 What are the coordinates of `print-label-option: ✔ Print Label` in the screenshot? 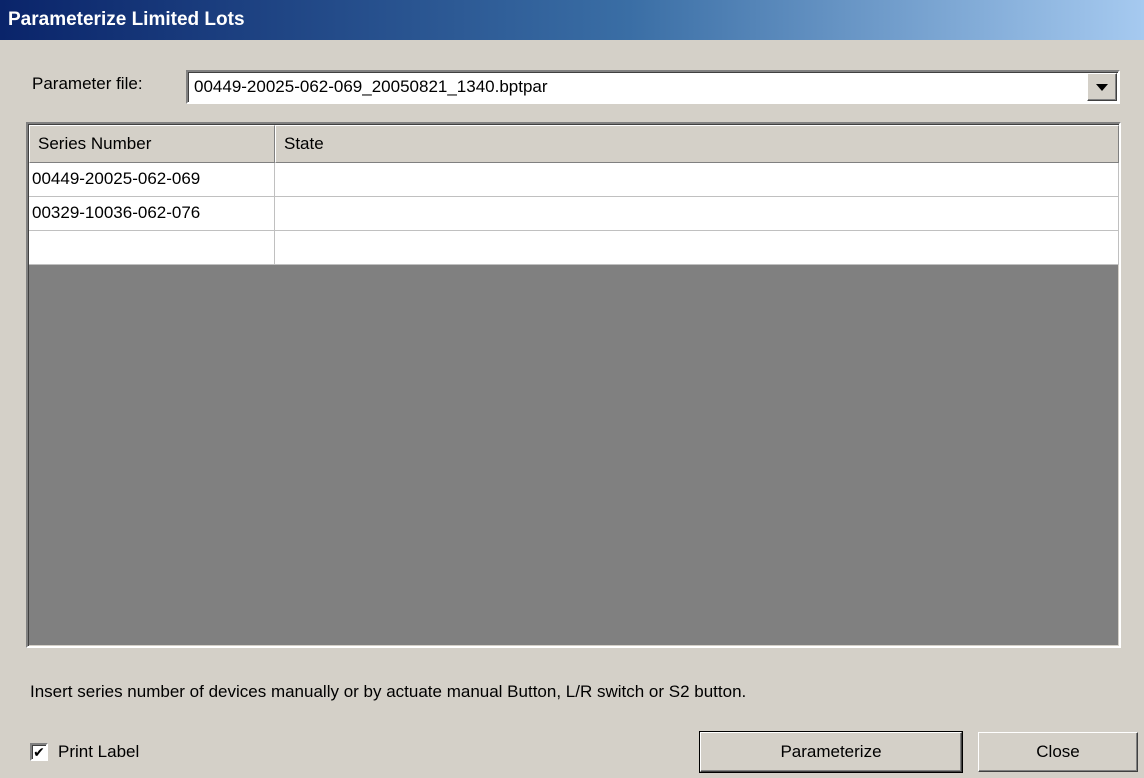 It's located at (84, 752).